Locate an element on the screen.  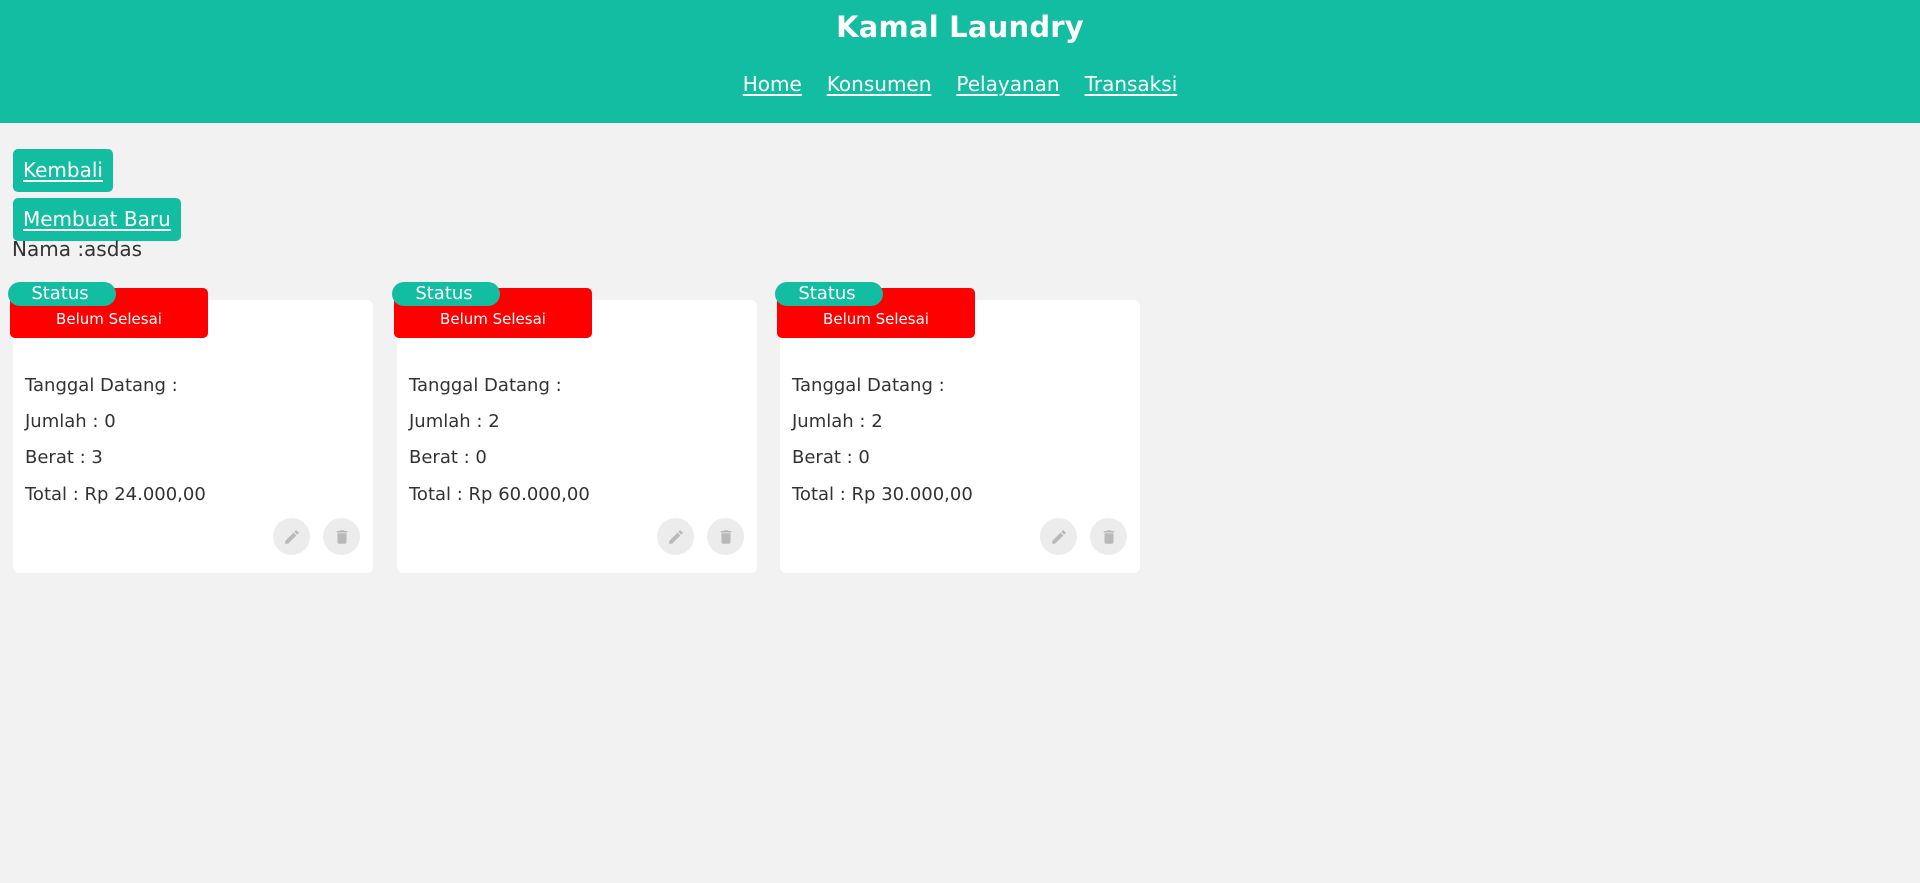
site-title: Kamal Laundry is located at coordinates (960, 27).